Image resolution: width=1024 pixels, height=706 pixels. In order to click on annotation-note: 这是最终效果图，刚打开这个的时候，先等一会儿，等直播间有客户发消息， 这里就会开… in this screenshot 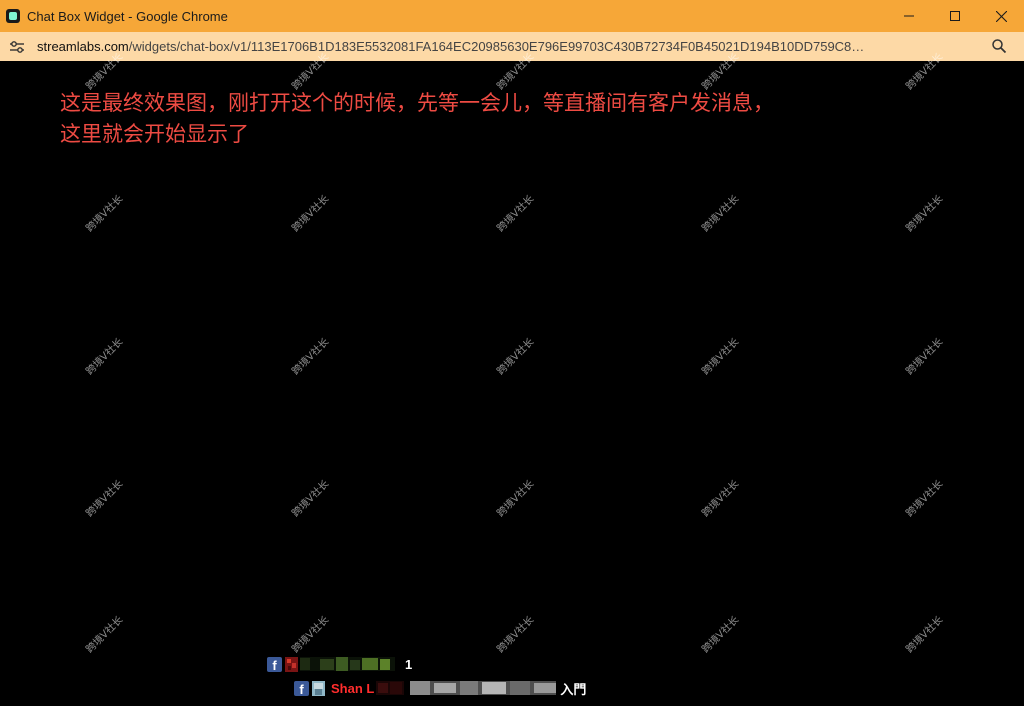, I will do `click(500, 119)`.